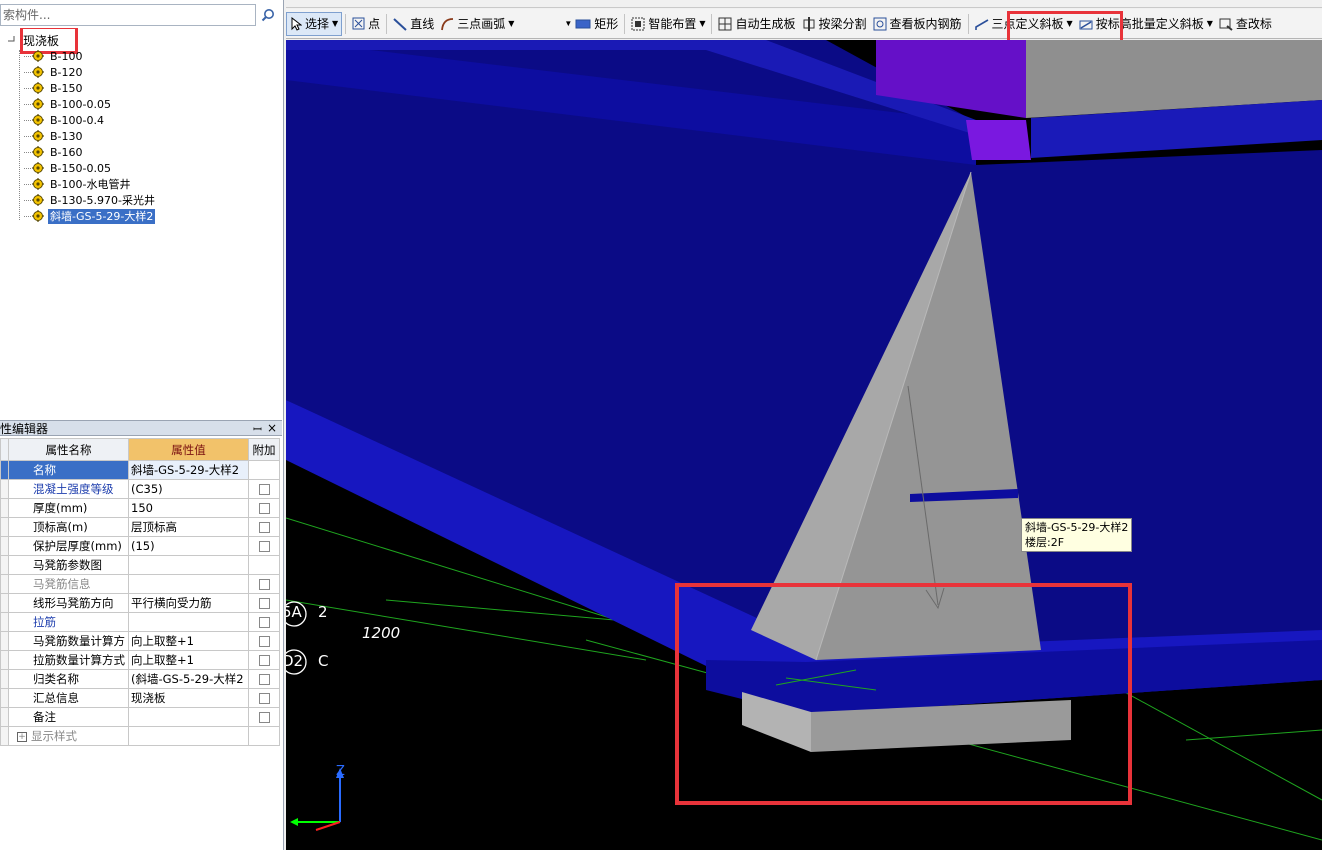 The width and height of the screenshot is (1322, 850). What do you see at coordinates (917, 24) in the screenshot?
I see `view-slab-rebar-button: 查看板内钢筋` at bounding box center [917, 24].